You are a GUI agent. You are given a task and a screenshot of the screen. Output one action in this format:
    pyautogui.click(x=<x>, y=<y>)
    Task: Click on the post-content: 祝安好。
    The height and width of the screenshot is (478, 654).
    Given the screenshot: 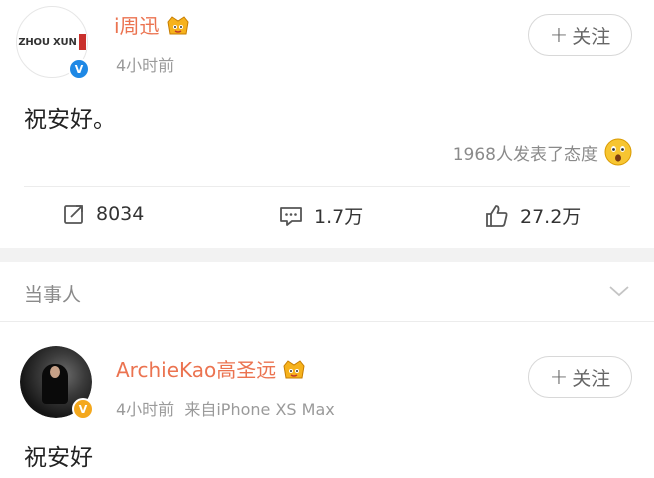 What is the action you would take?
    pyautogui.click(x=70, y=120)
    